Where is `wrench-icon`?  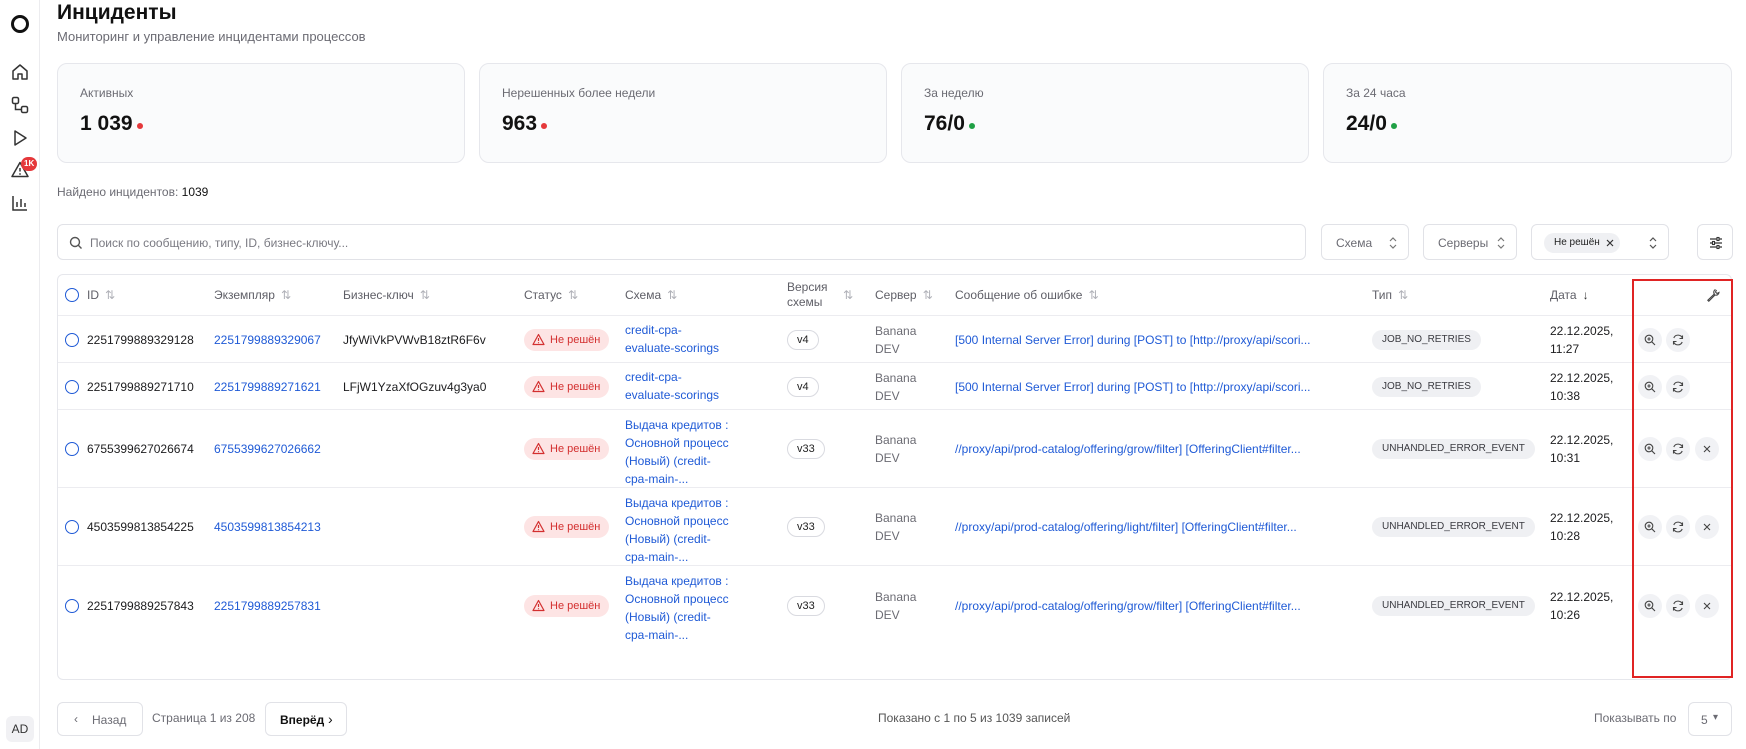 wrench-icon is located at coordinates (1713, 295).